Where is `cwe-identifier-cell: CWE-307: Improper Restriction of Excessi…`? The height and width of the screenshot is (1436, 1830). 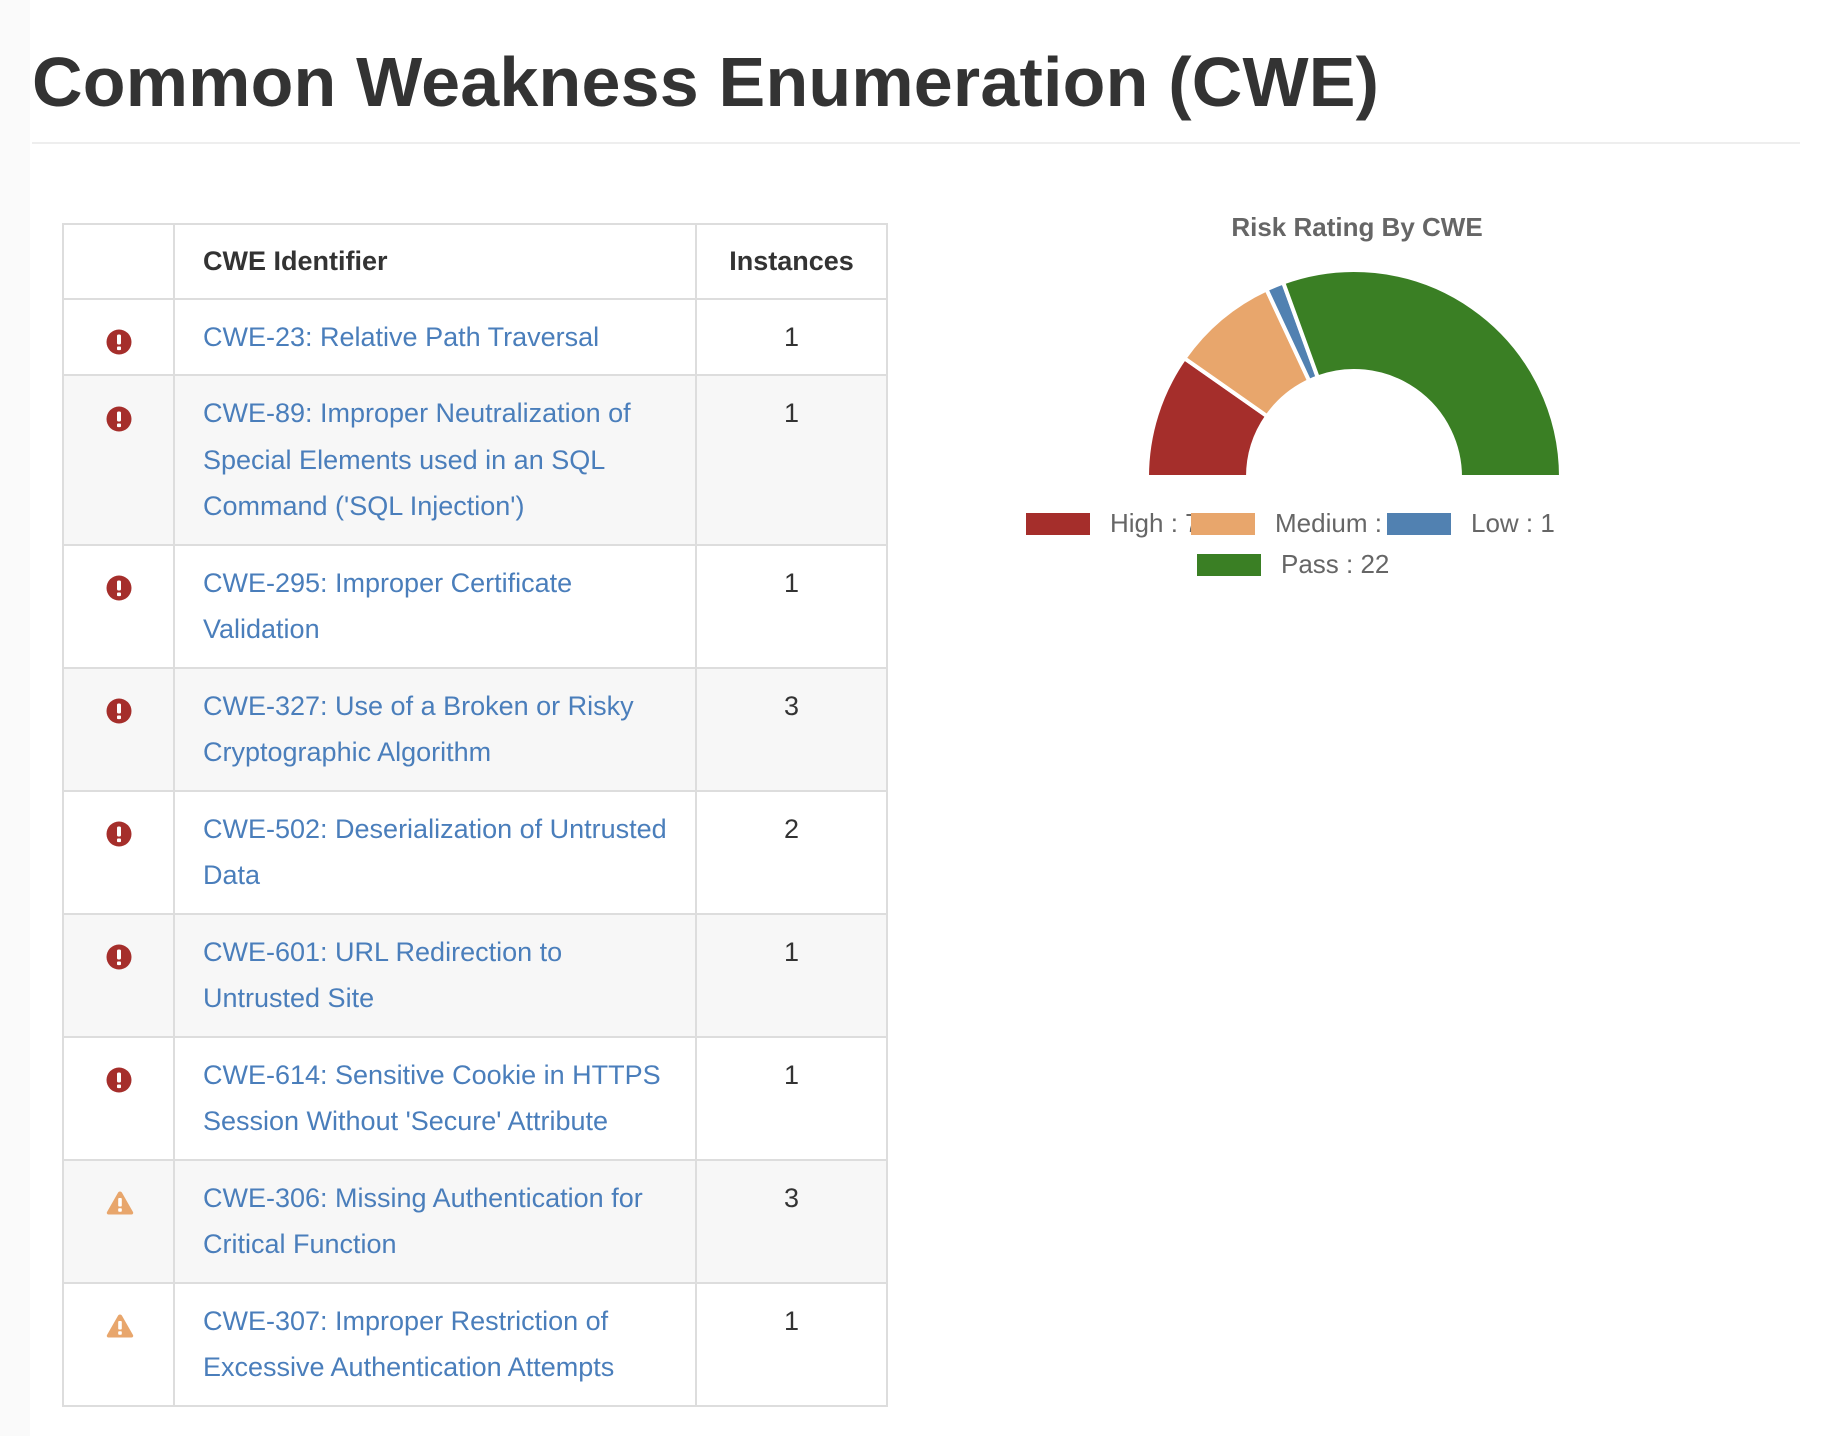
cwe-identifier-cell: CWE-307: Improper Restriction of Excessi… is located at coordinates (435, 1344).